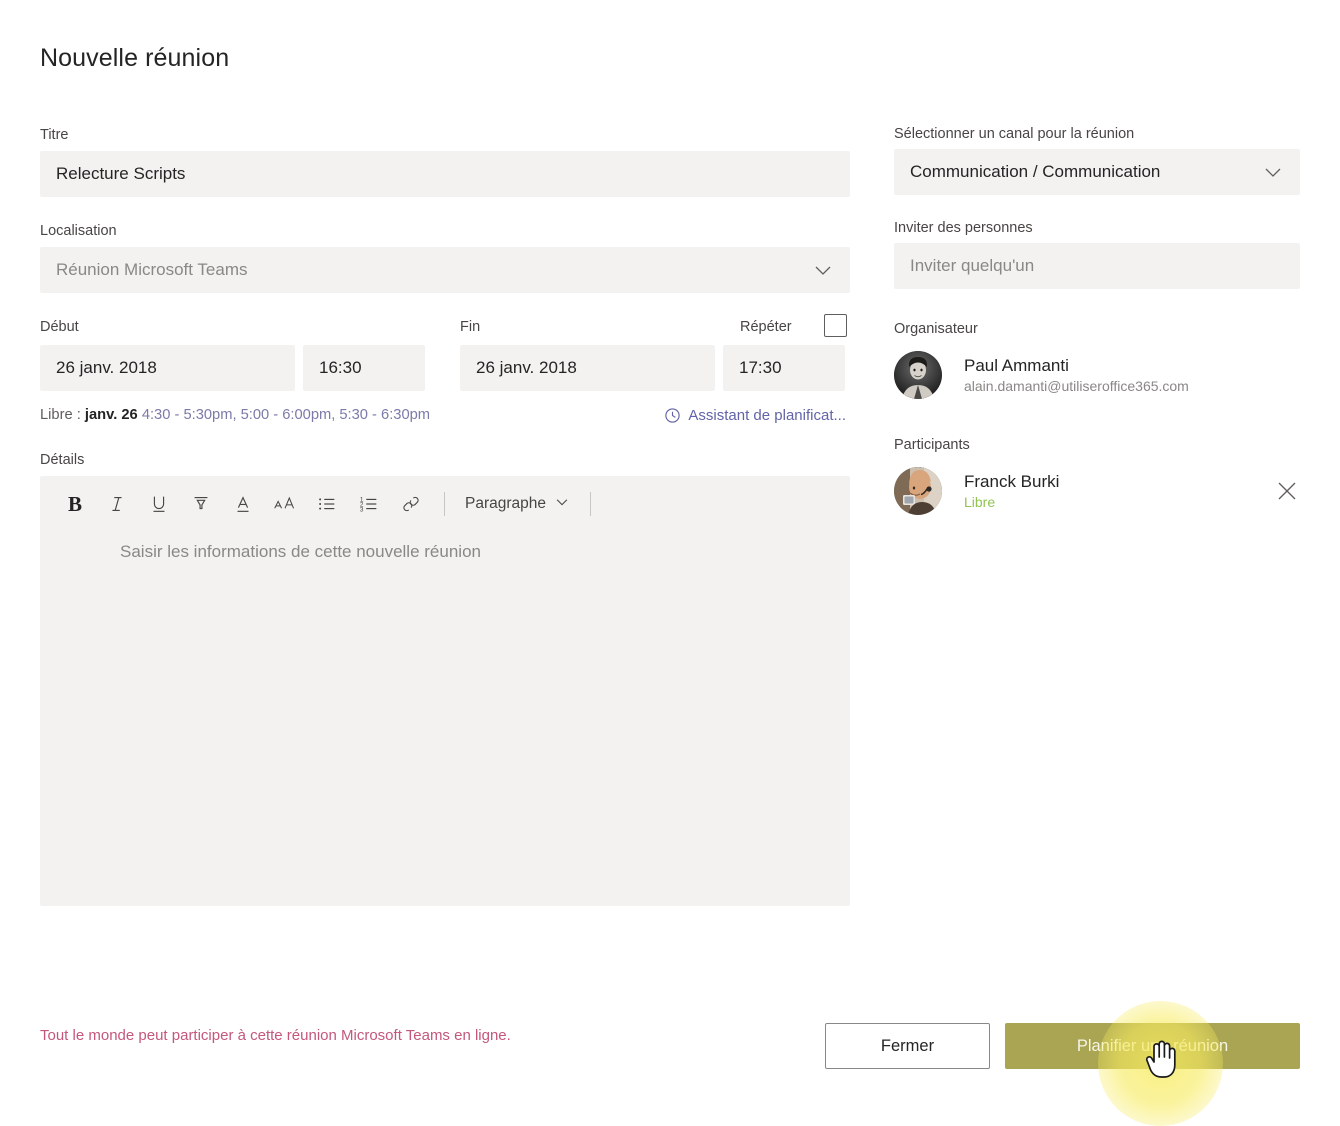 The width and height of the screenshot is (1340, 1126). Describe the element at coordinates (117, 504) in the screenshot. I see `italic-icon` at that location.